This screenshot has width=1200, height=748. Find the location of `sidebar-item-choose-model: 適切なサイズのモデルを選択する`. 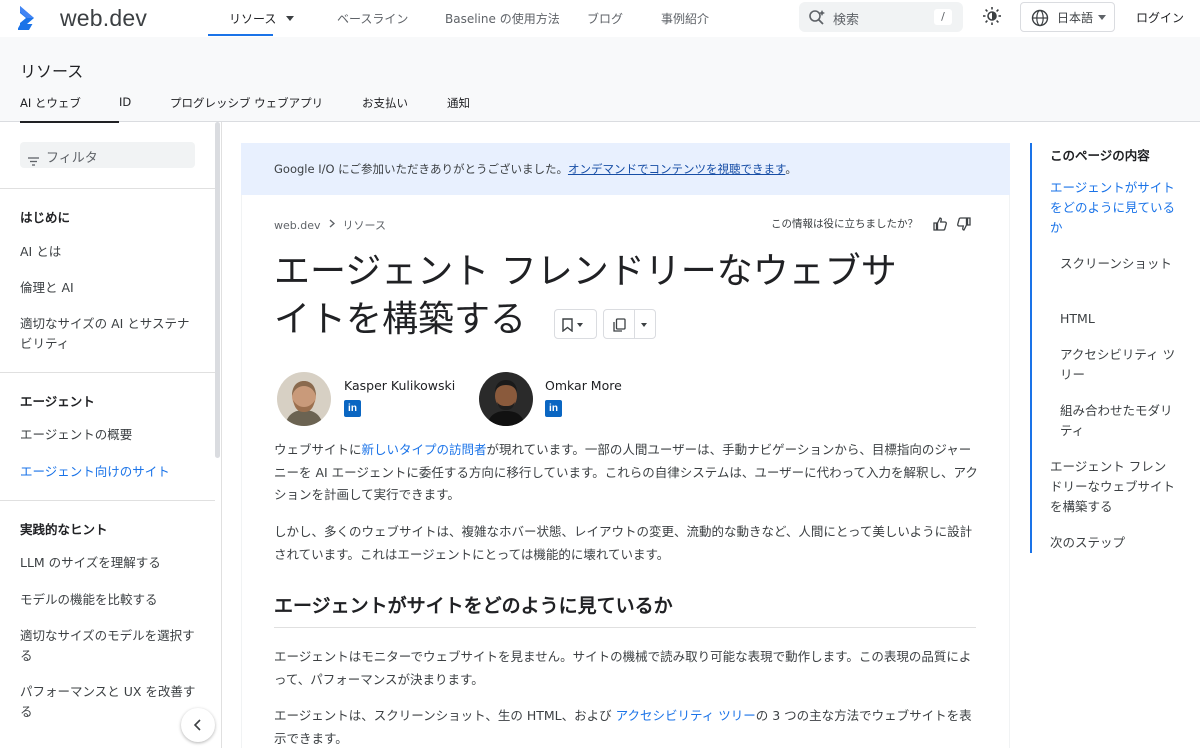

sidebar-item-choose-model: 適切なサイズのモデルを選択する is located at coordinates (110, 646).